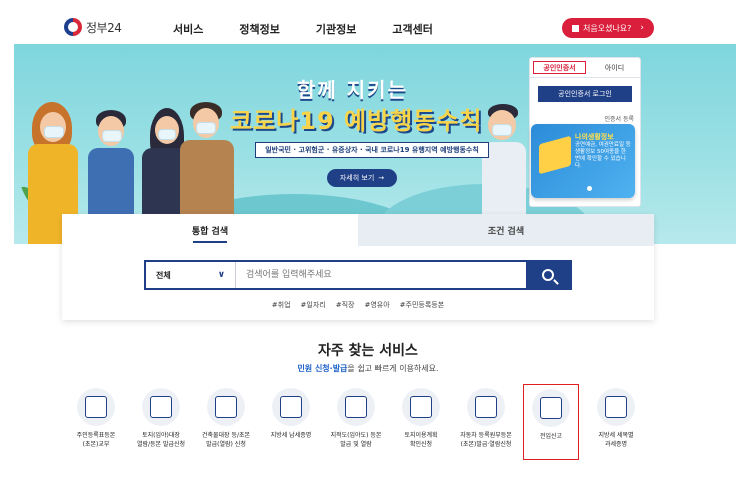 This screenshot has height=485, width=736. Describe the element at coordinates (358, 305) in the screenshot. I see `popular-tags: #취업 #일자리 #직장 #영유아 #주민등록등본` at that location.